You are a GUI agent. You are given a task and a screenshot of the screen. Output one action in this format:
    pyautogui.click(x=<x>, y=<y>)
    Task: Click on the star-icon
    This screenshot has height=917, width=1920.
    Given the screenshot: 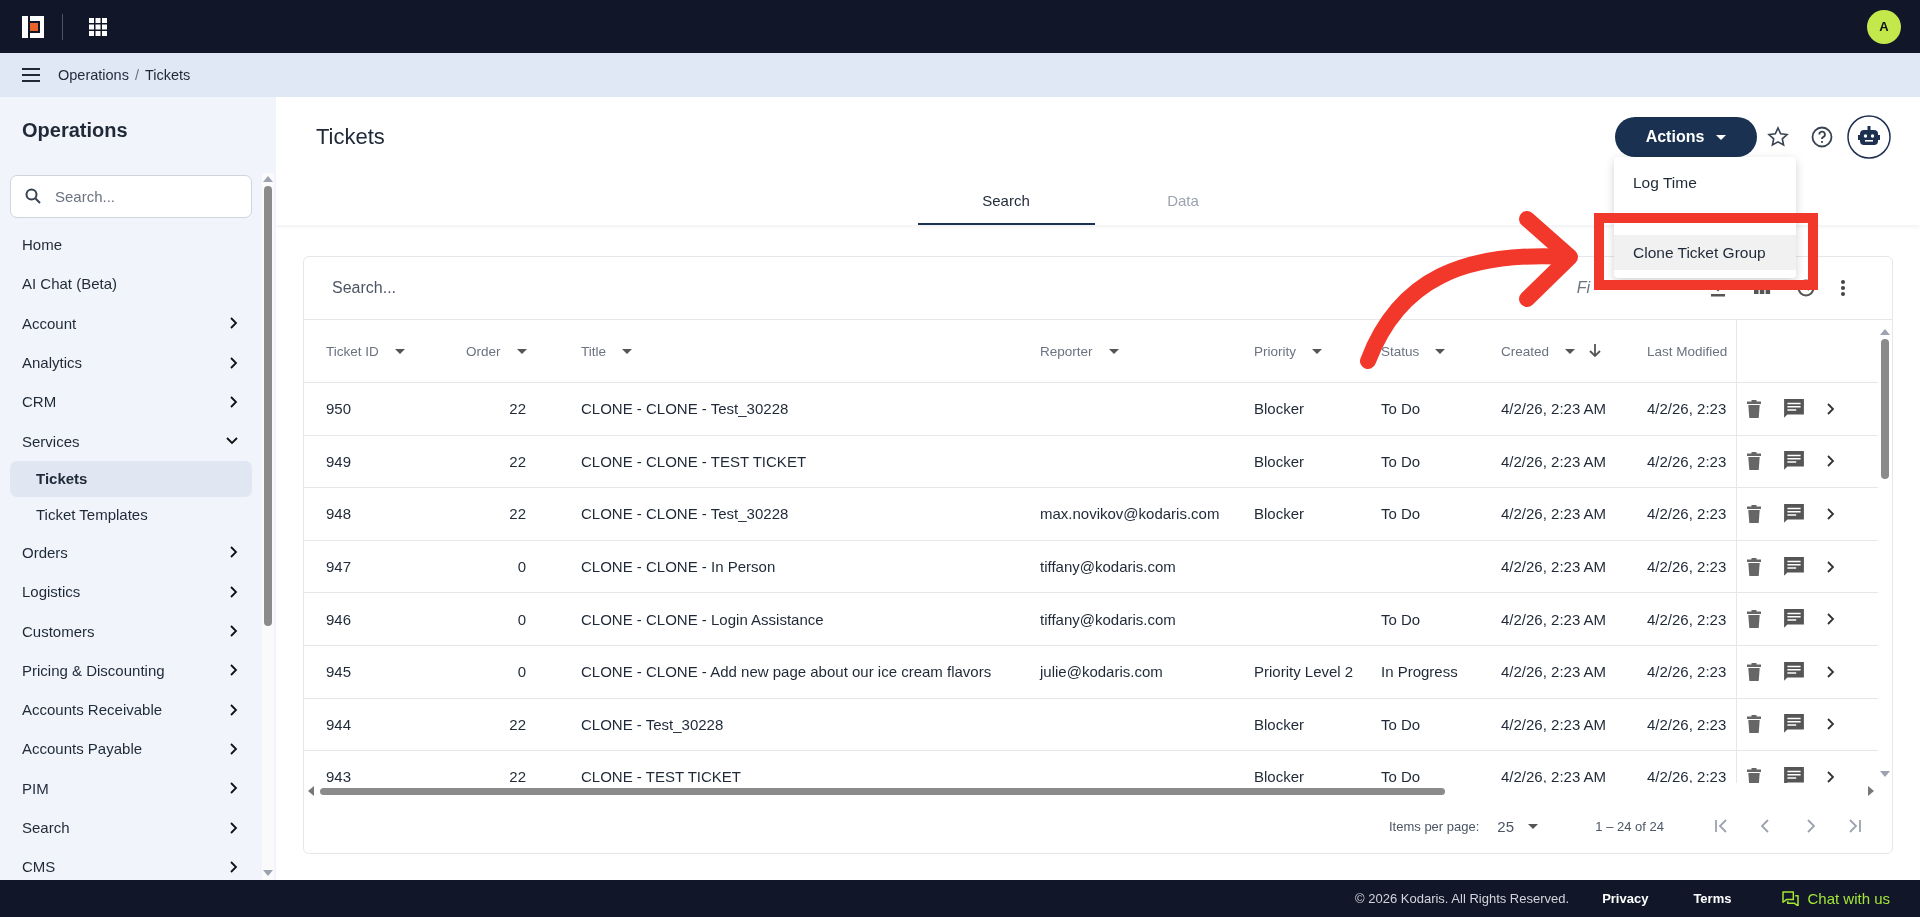 What is the action you would take?
    pyautogui.click(x=1778, y=137)
    